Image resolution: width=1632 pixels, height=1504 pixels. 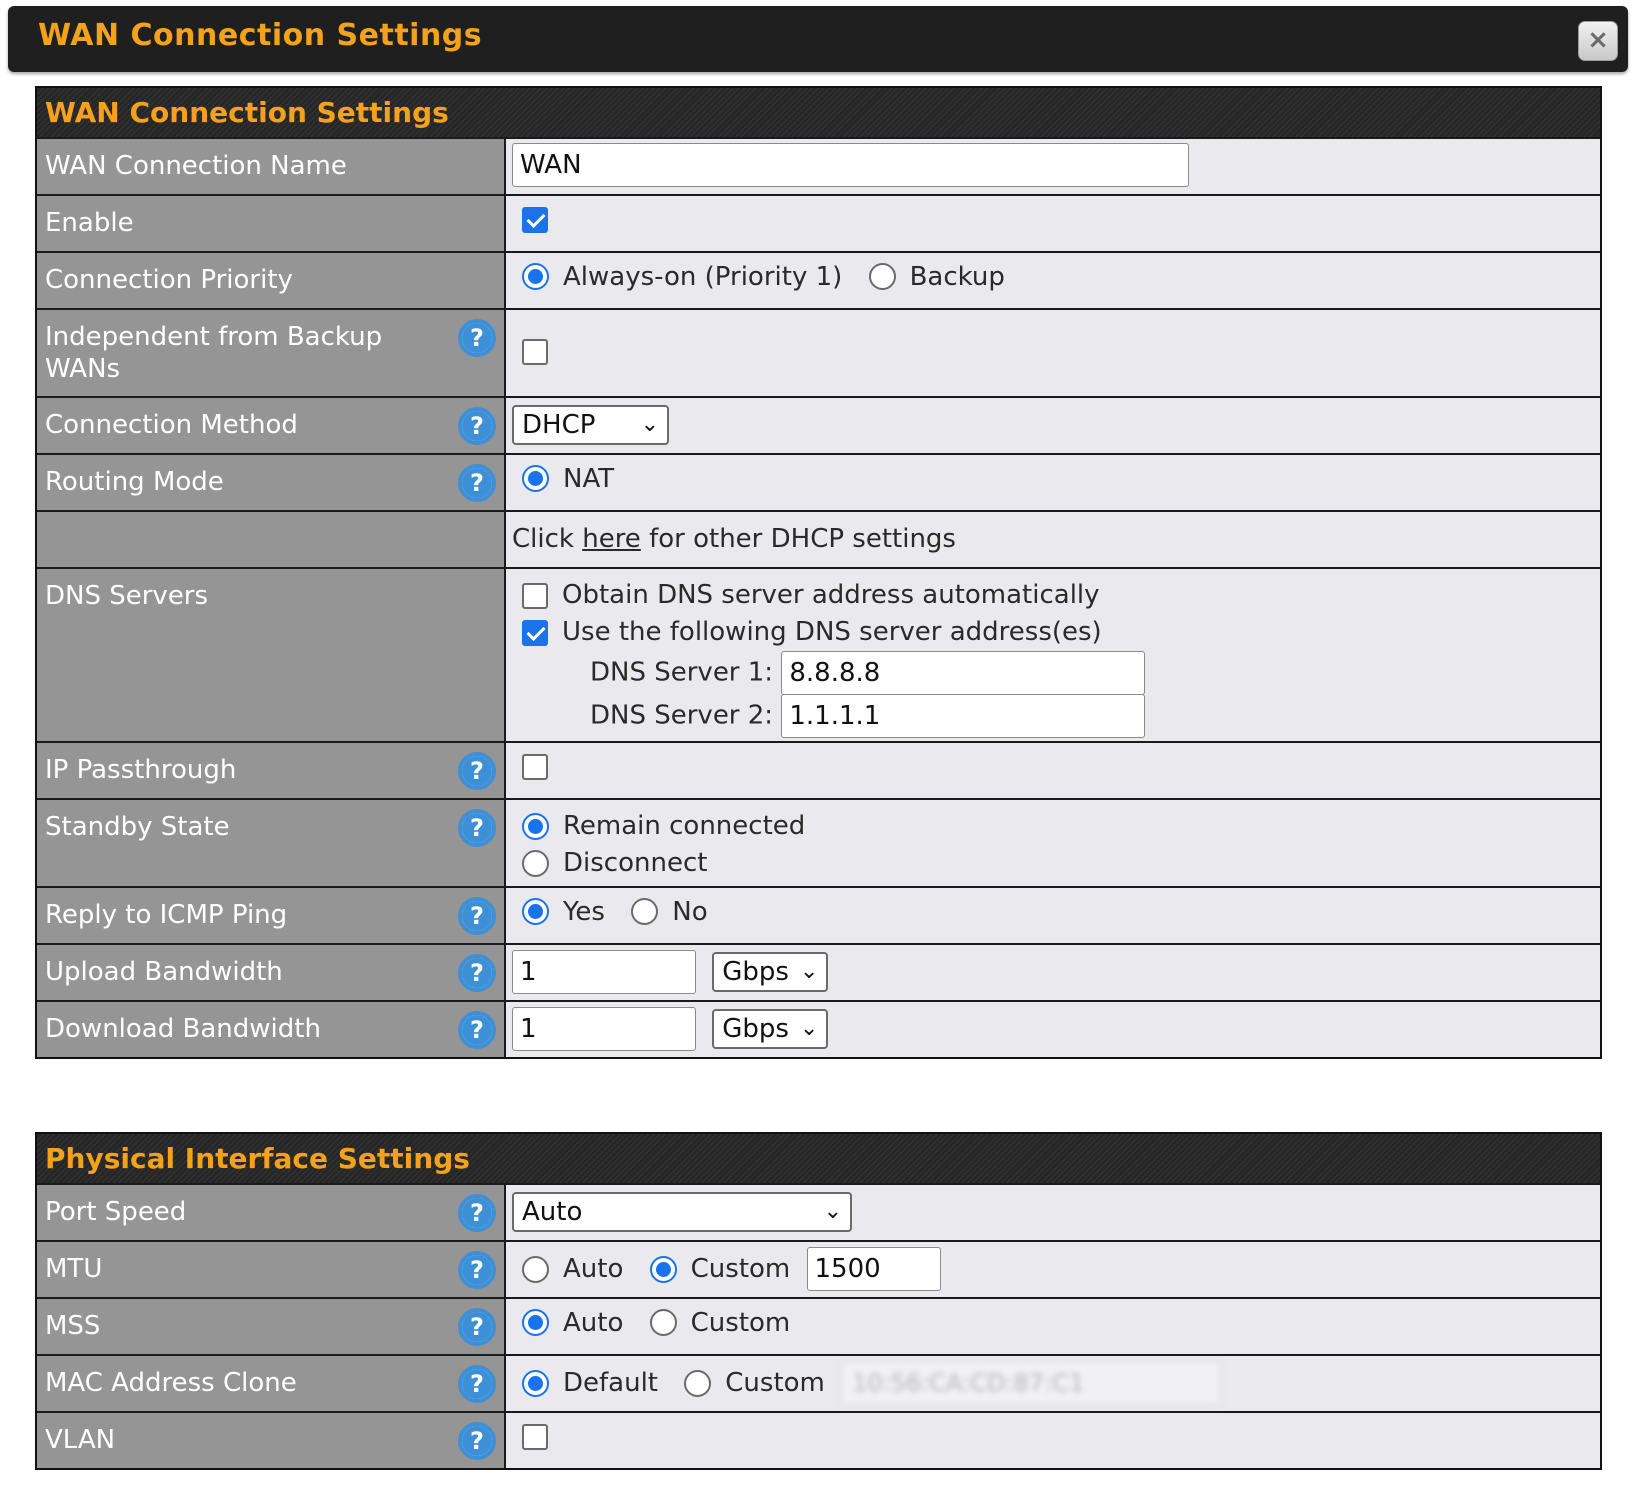 I want to click on upload-bandwidth-input: 1, so click(x=604, y=972).